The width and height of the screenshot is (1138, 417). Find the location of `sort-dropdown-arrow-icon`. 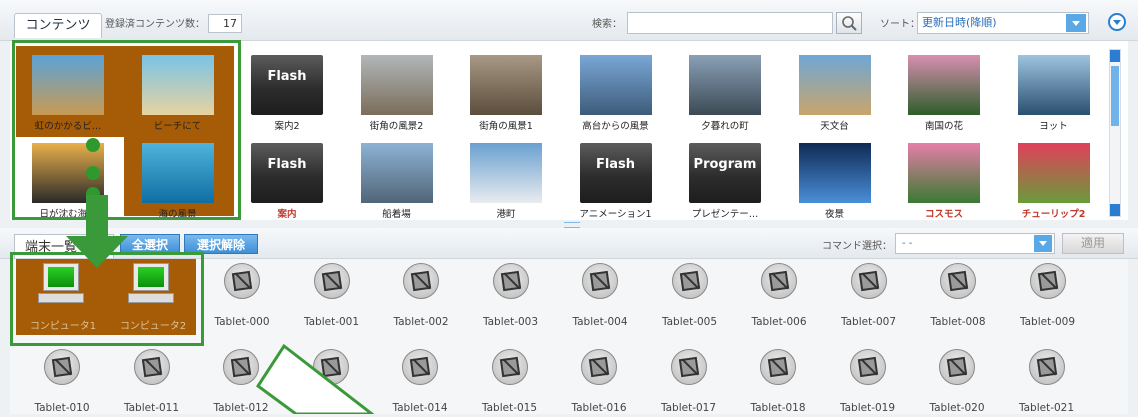

sort-dropdown-arrow-icon is located at coordinates (1076, 23).